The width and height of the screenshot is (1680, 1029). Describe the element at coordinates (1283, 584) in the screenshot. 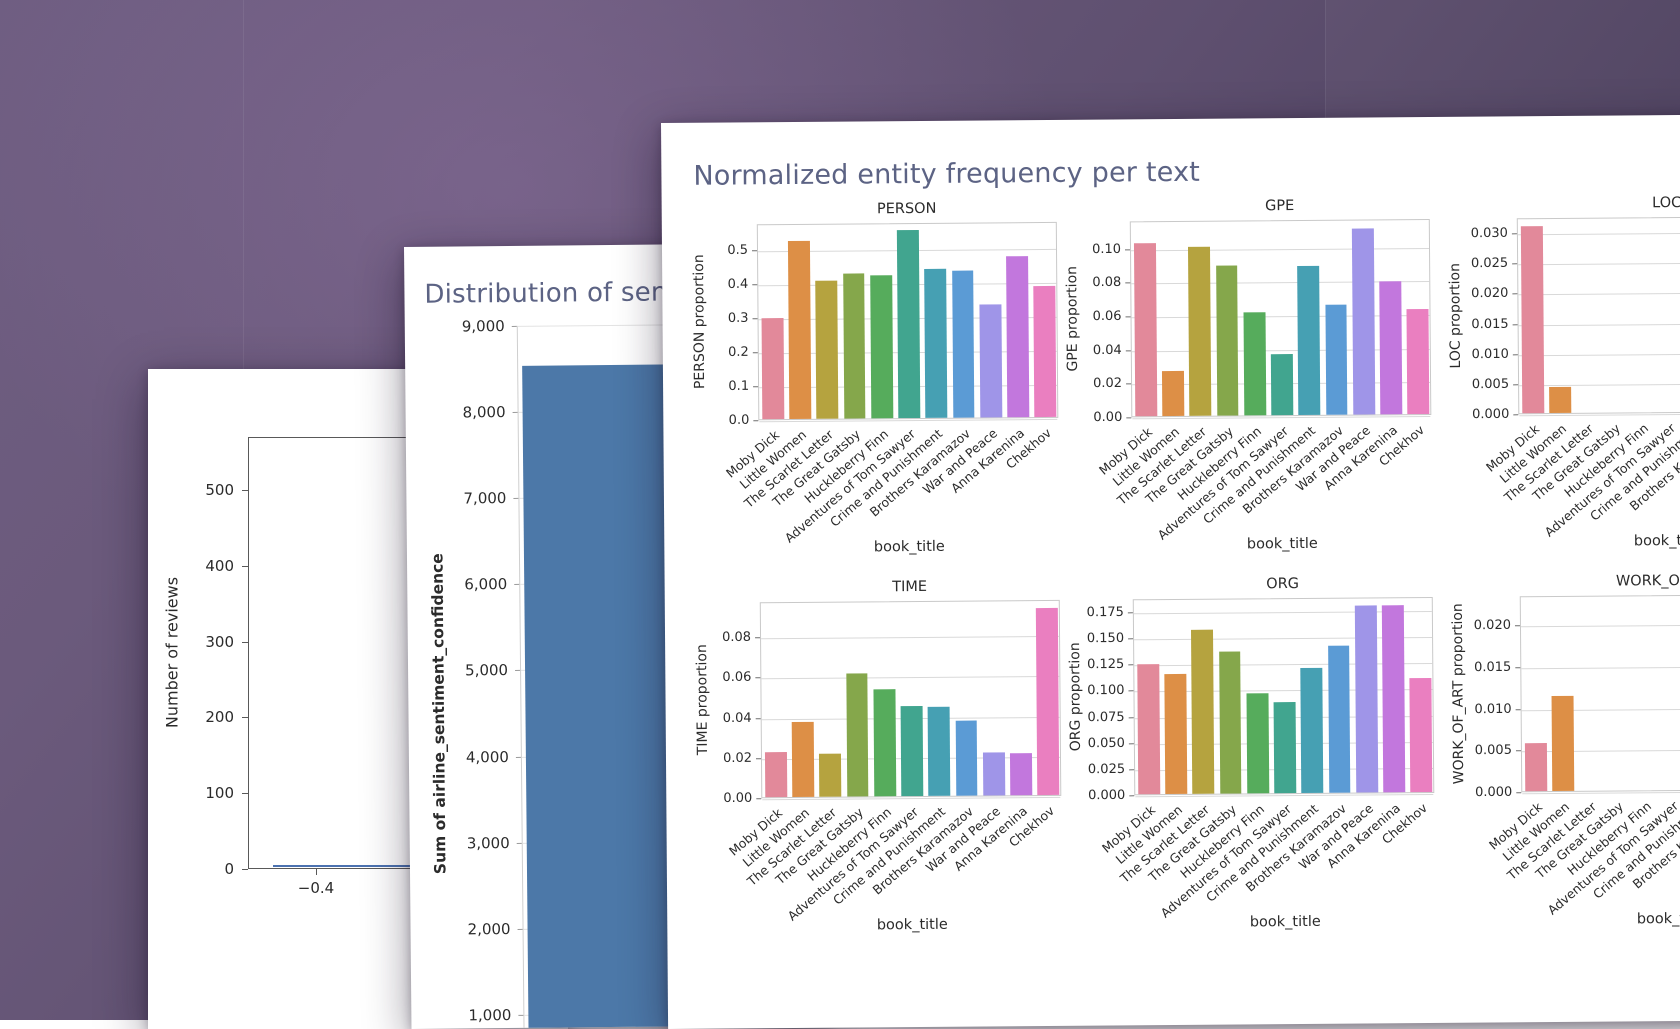

I see `subplot-title: ORG` at that location.